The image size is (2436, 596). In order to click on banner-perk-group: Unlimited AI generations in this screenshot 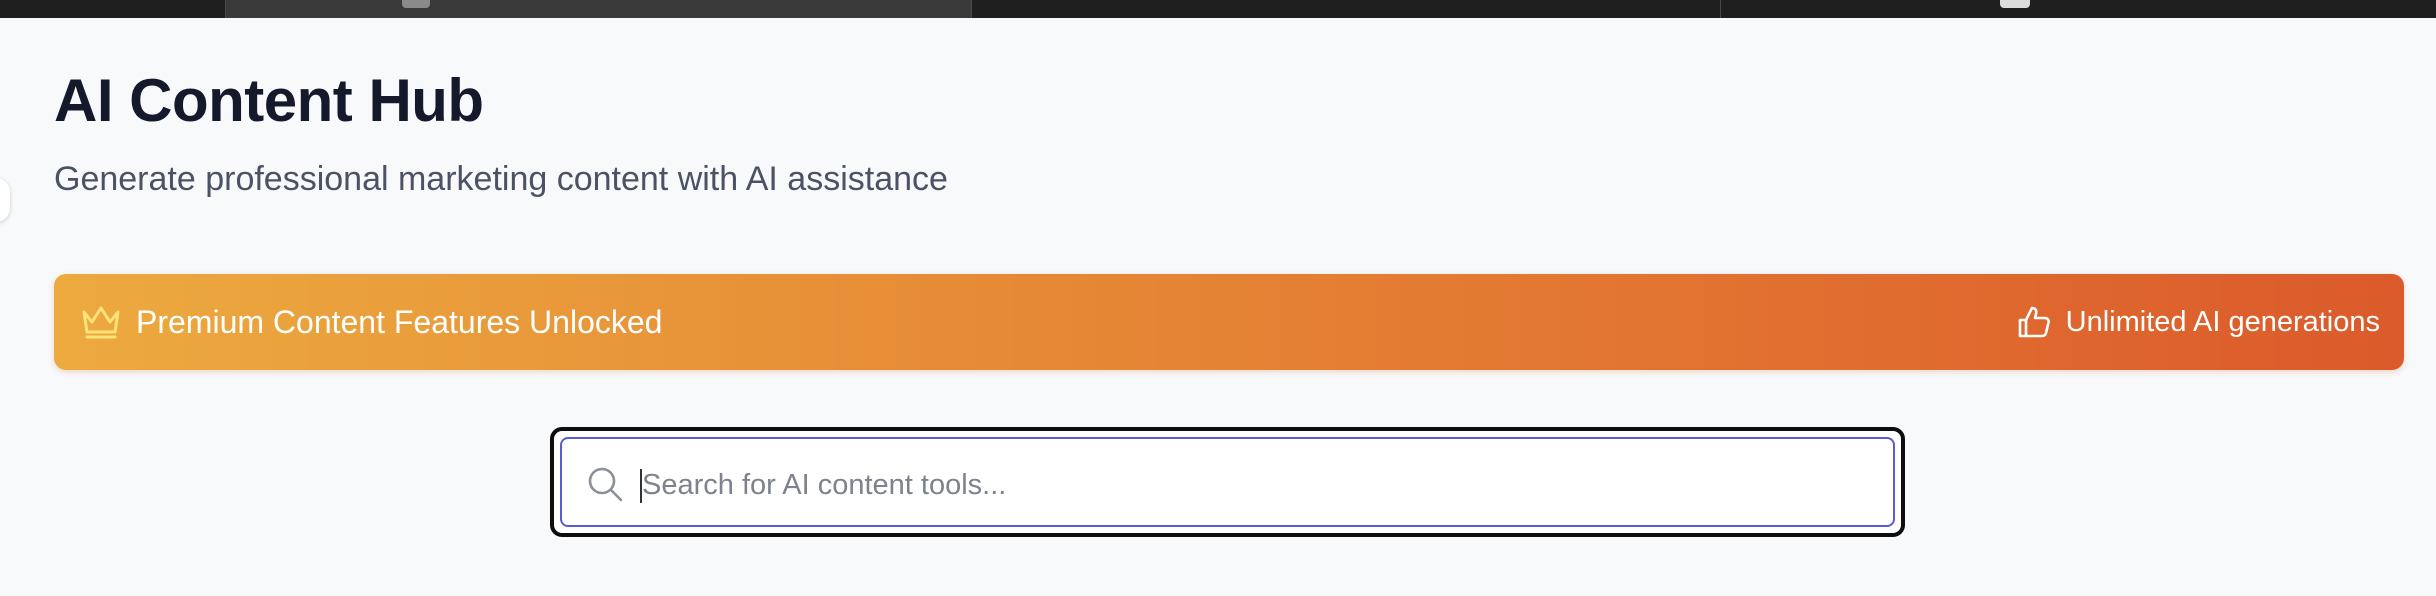, I will do `click(2198, 322)`.